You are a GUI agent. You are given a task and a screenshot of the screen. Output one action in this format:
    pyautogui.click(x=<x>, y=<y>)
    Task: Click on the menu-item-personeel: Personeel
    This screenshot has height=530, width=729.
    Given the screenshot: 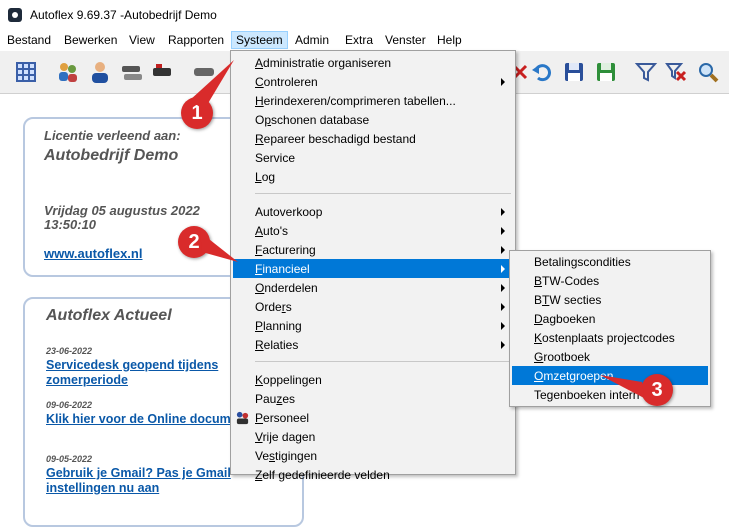 What is the action you would take?
    pyautogui.click(x=373, y=417)
    